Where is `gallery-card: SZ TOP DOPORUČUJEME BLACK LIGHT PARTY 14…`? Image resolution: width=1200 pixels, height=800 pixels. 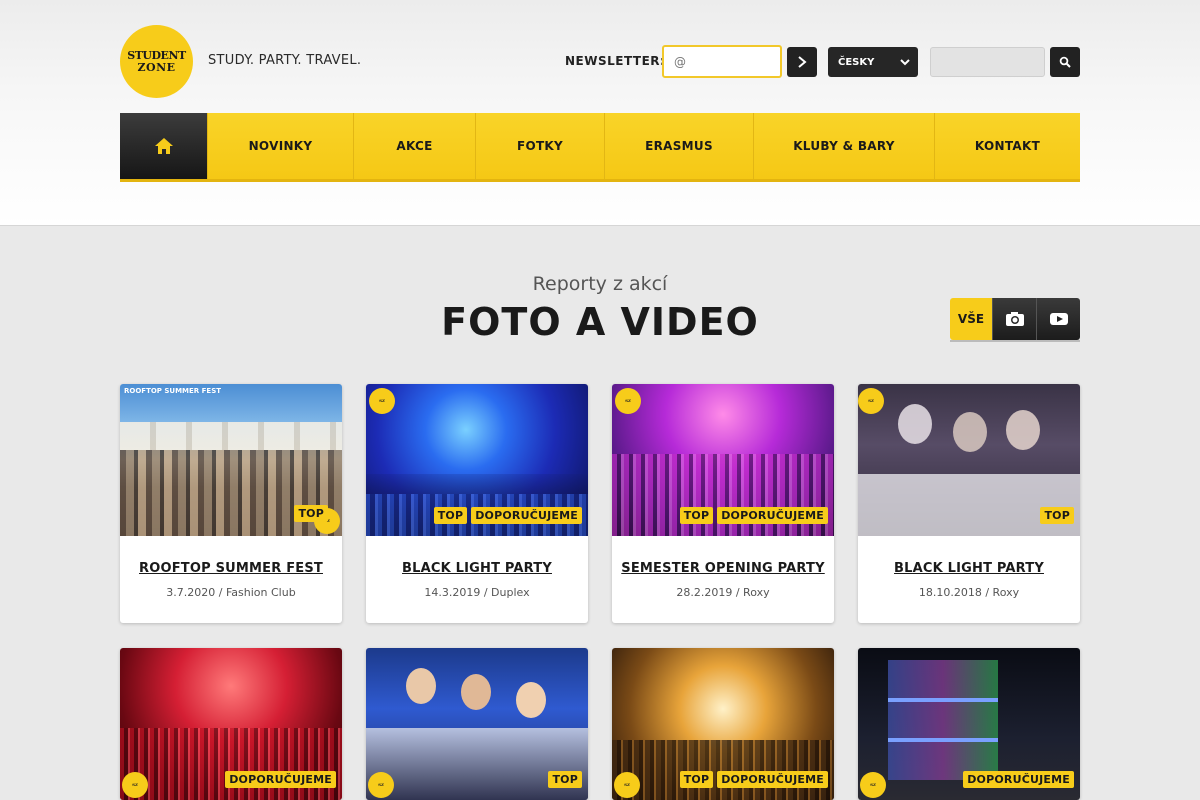
gallery-card: SZ TOP DOPORUČUJEME BLACK LIGHT PARTY 14… is located at coordinates (477, 503).